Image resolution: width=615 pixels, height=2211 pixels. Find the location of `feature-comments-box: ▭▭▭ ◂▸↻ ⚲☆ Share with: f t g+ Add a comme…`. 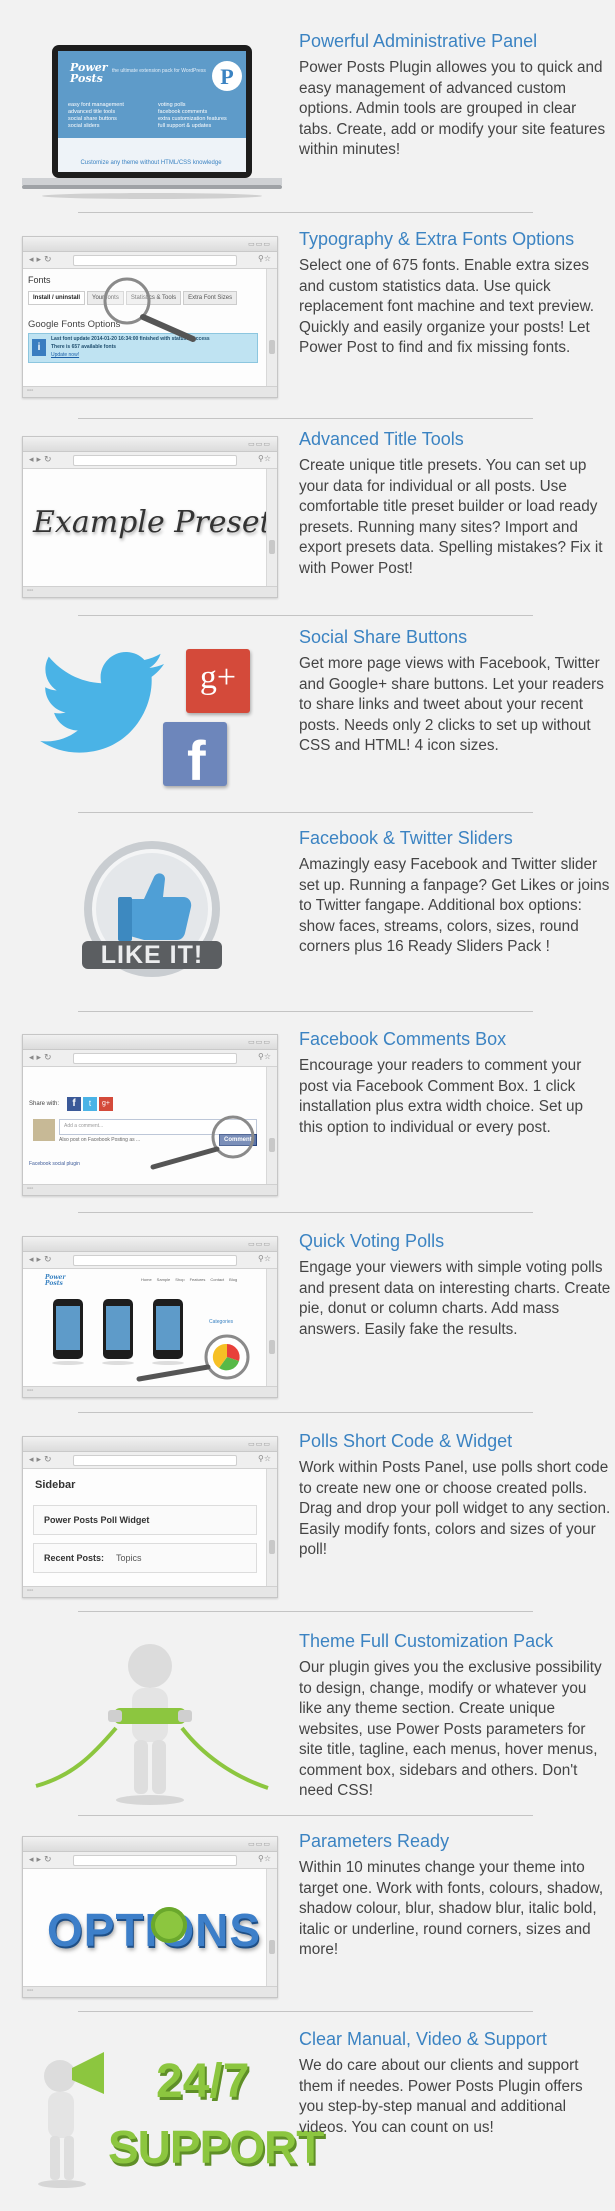

feature-comments-box: ▭▭▭ ◂▸↻ ⚲☆ Share with: f t g+ Add a comme… is located at coordinates (307, 1118).